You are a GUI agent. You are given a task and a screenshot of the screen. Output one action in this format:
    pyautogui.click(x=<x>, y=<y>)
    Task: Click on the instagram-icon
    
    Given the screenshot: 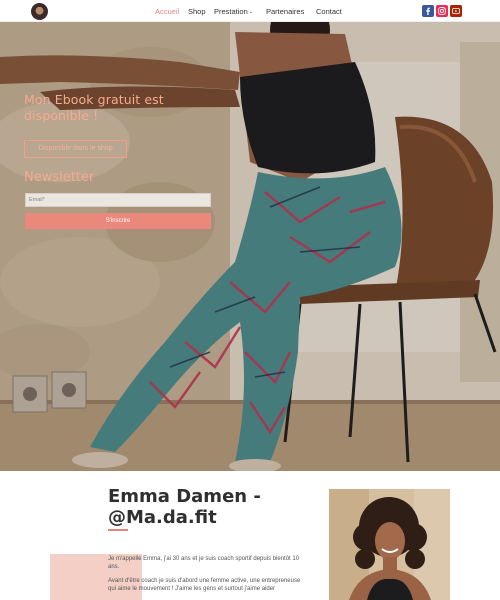 What is the action you would take?
    pyautogui.click(x=442, y=11)
    